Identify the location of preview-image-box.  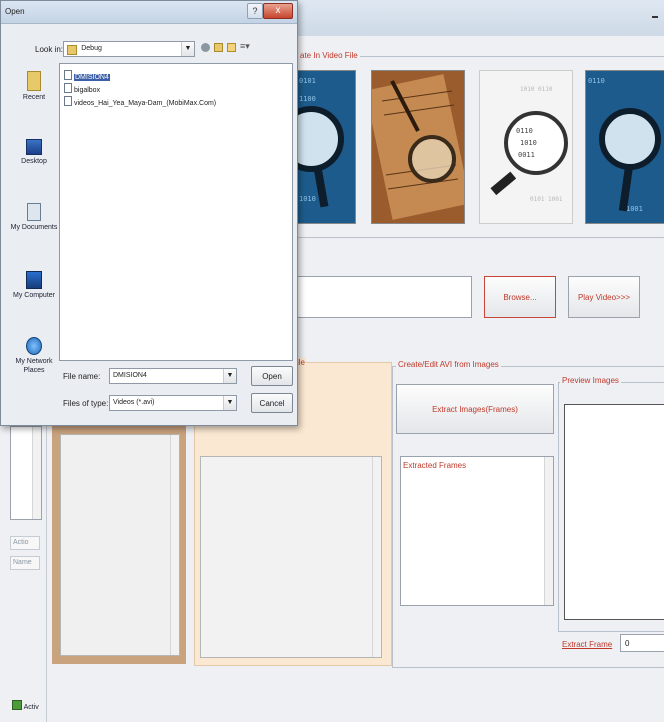
(614, 512).